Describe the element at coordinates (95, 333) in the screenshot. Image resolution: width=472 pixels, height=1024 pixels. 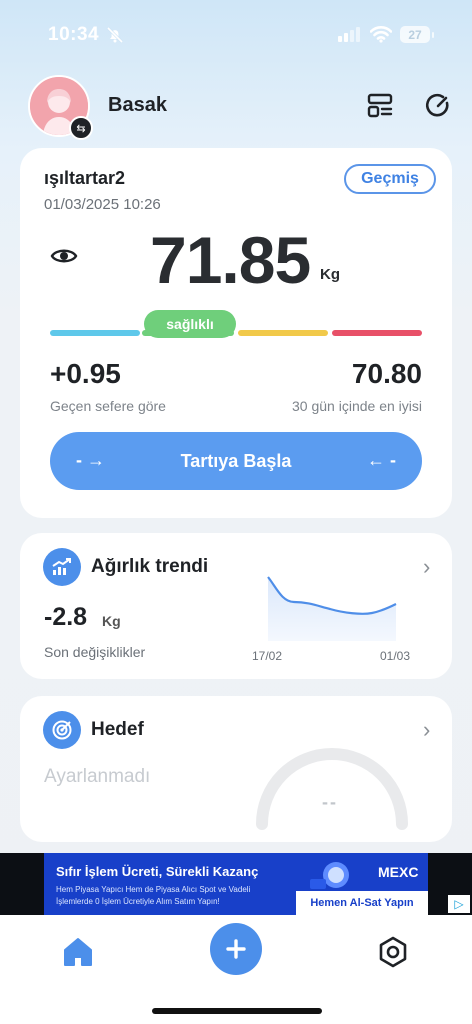
I see `bmi-bar-low` at that location.